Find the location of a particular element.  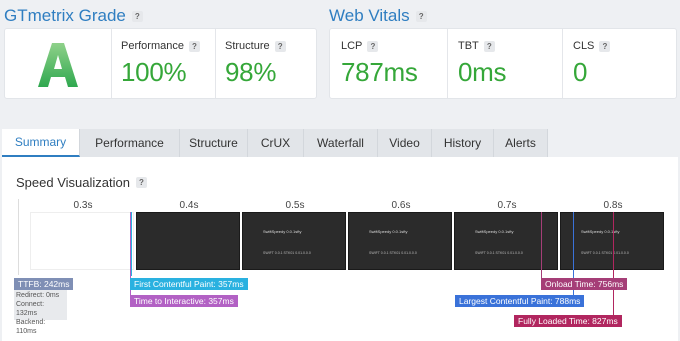

tab-crux: CrUX is located at coordinates (276, 143).